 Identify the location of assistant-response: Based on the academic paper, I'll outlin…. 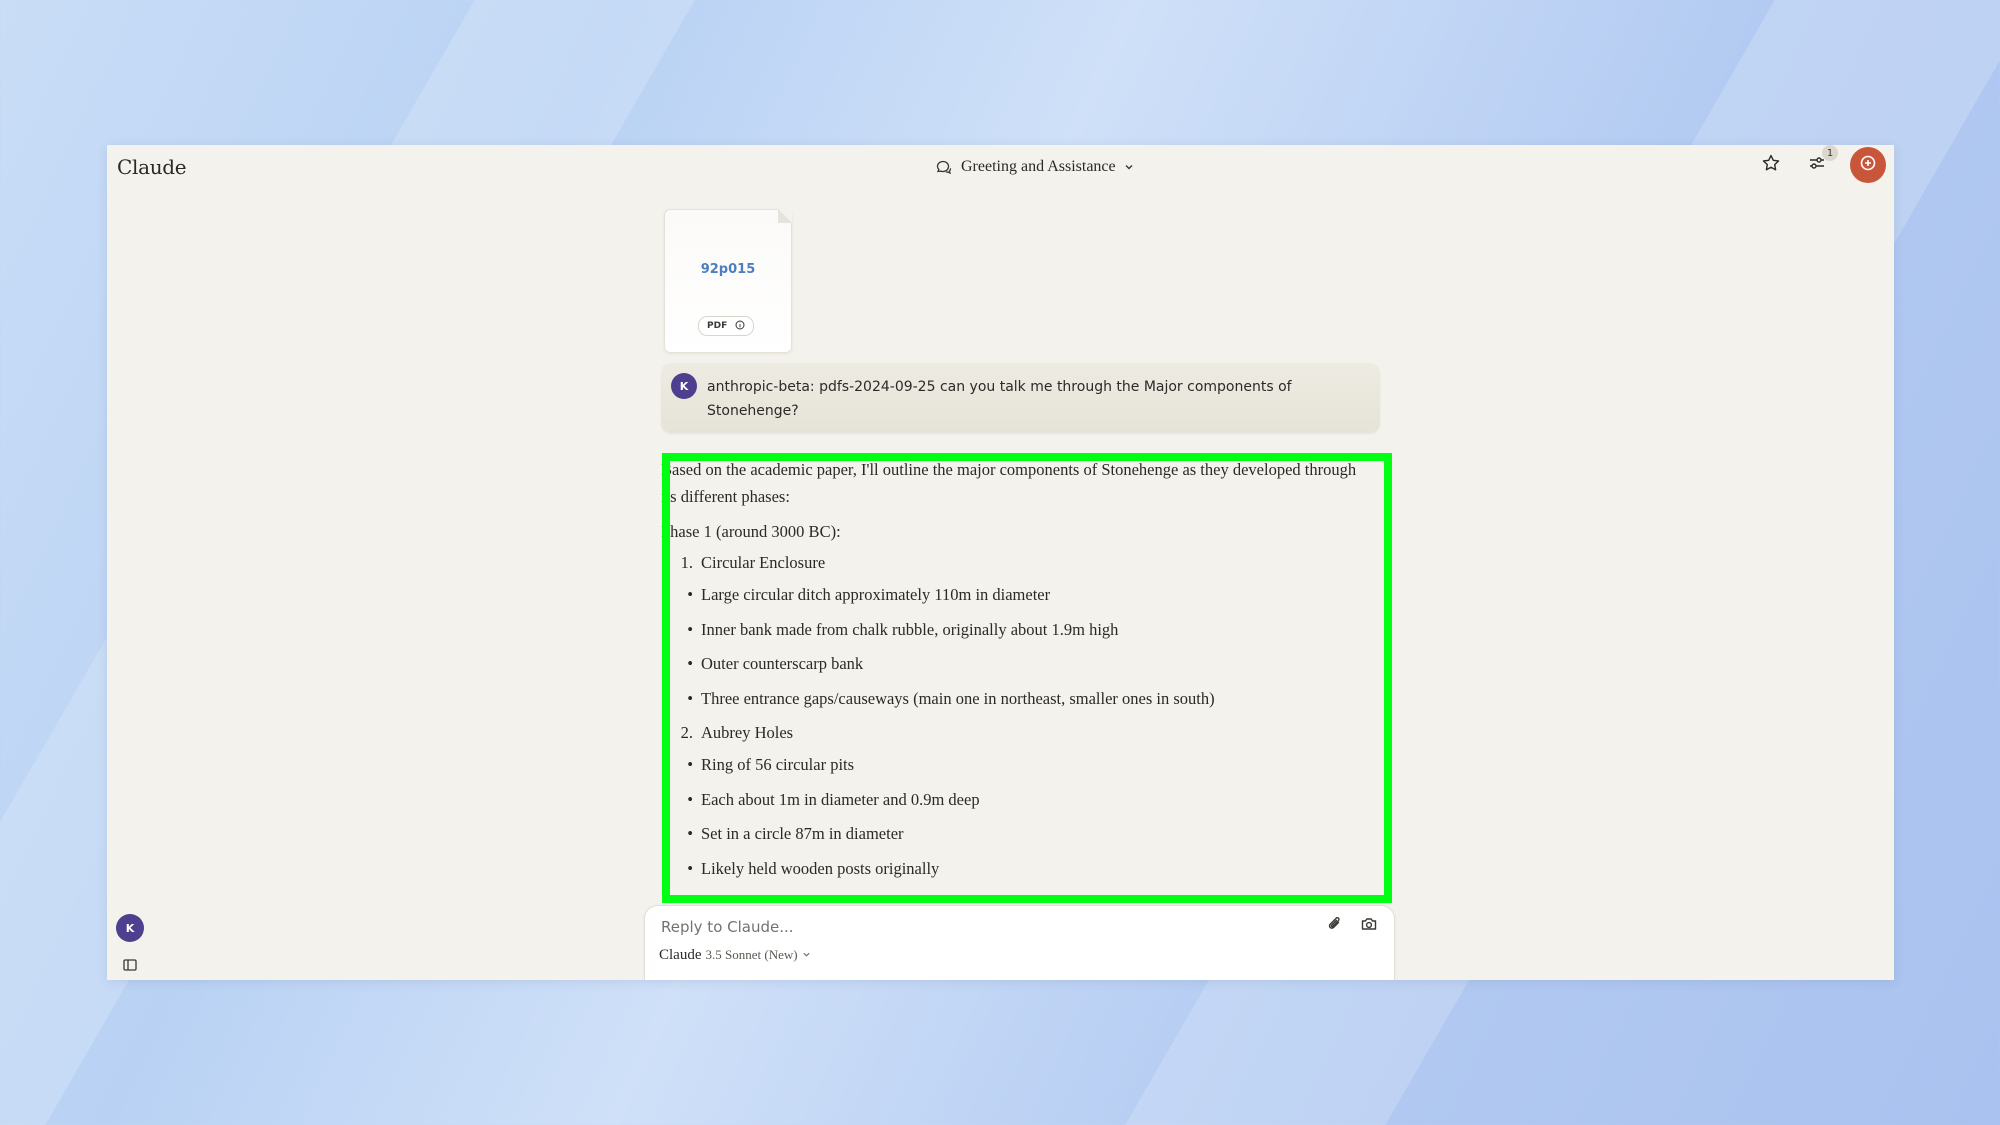
(1016, 668).